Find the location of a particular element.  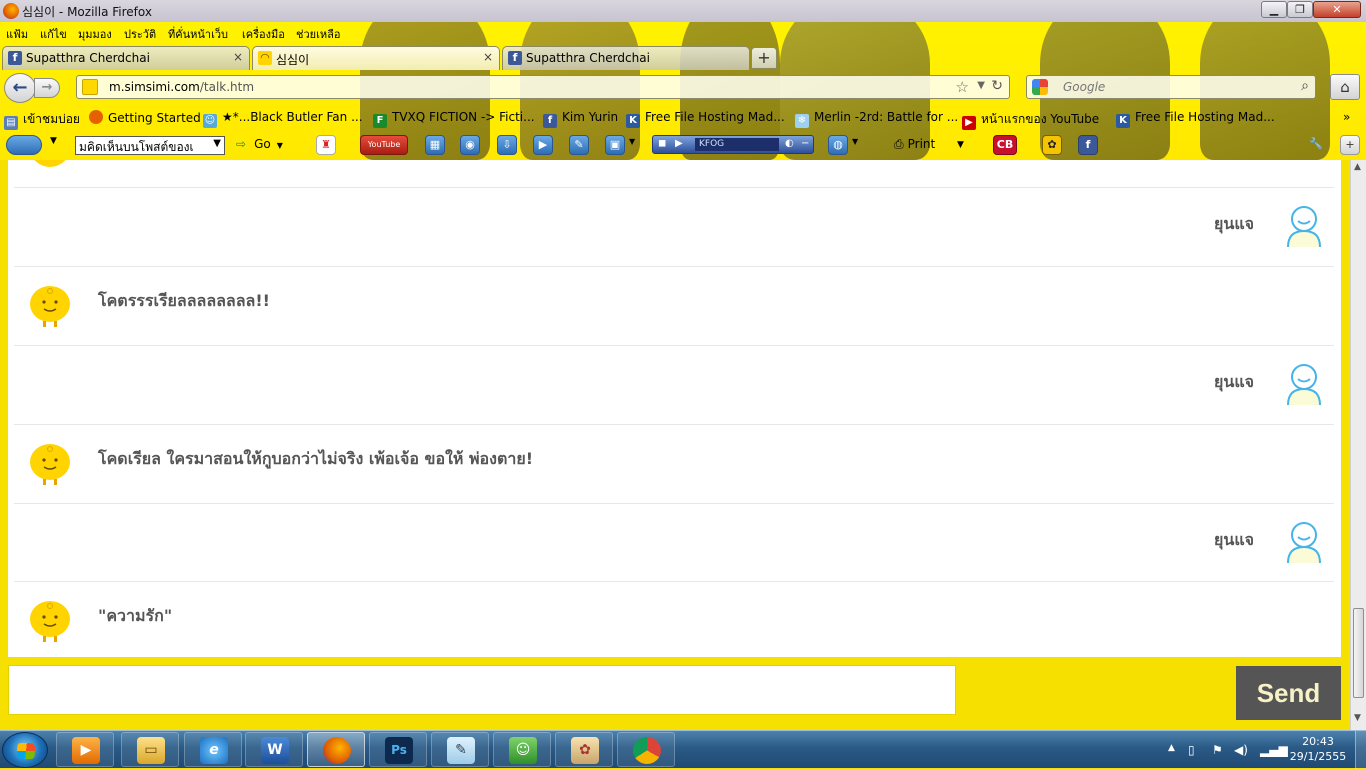

home-button: ⌂ is located at coordinates (1345, 87).